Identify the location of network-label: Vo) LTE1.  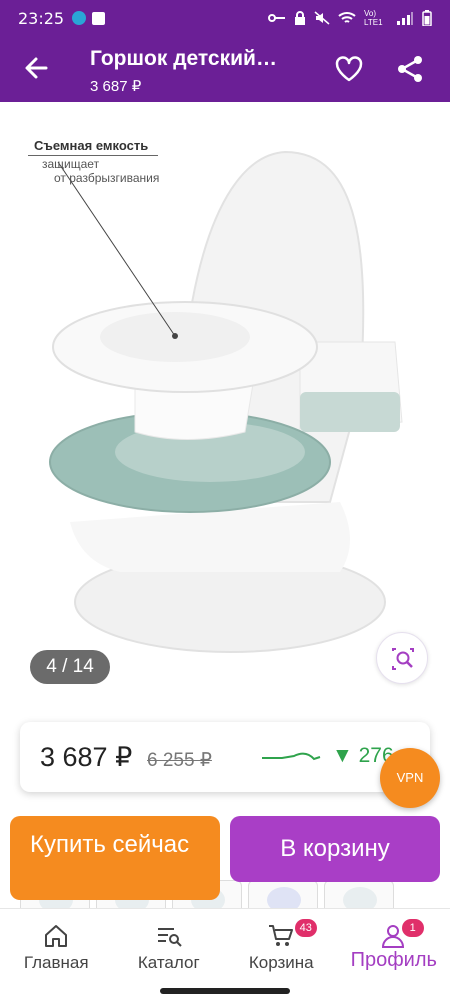
(373, 18).